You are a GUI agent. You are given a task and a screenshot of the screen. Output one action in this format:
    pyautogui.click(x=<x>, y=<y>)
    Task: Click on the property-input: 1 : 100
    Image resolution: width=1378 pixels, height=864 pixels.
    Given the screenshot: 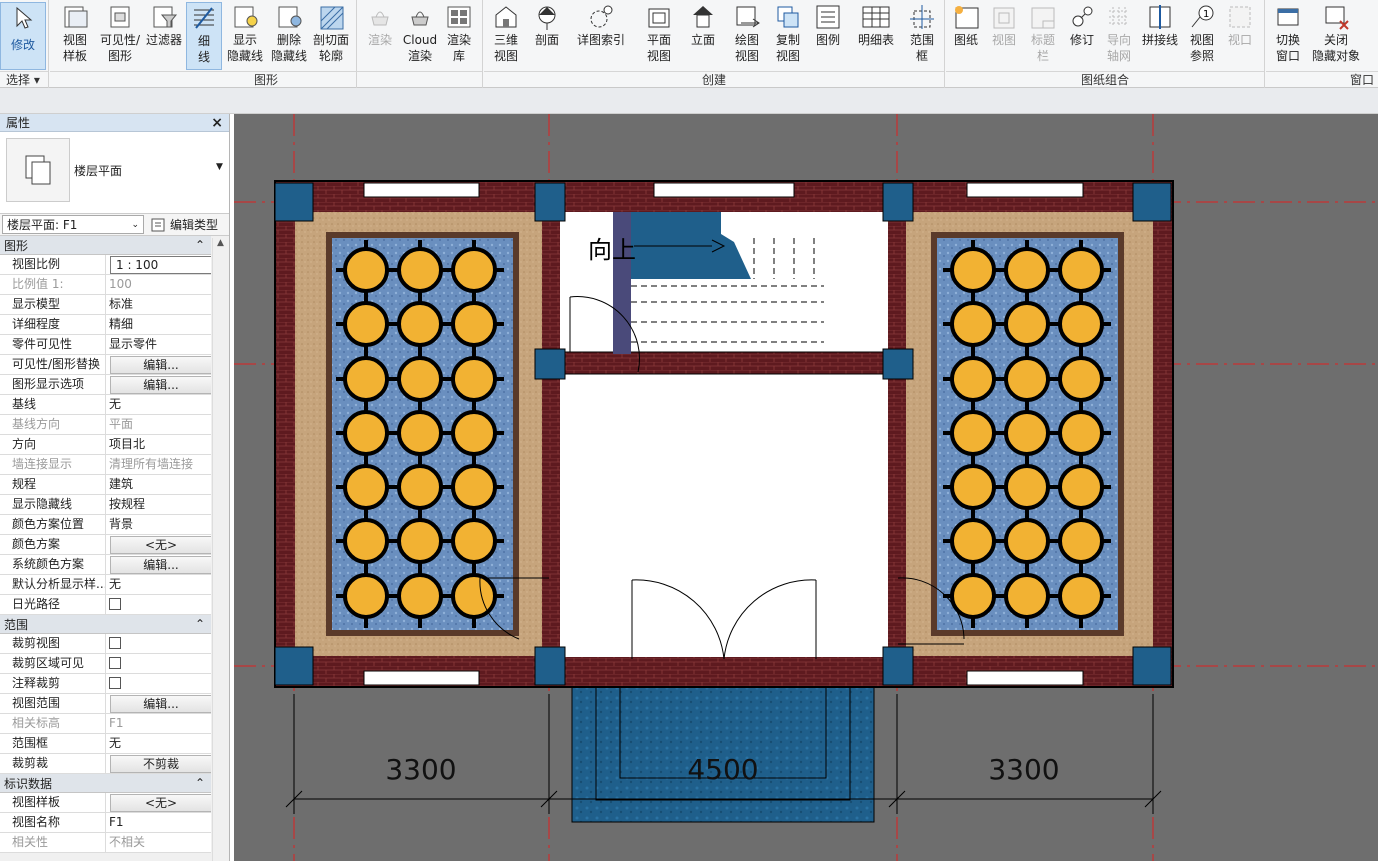 What is the action you would take?
    pyautogui.click(x=160, y=265)
    